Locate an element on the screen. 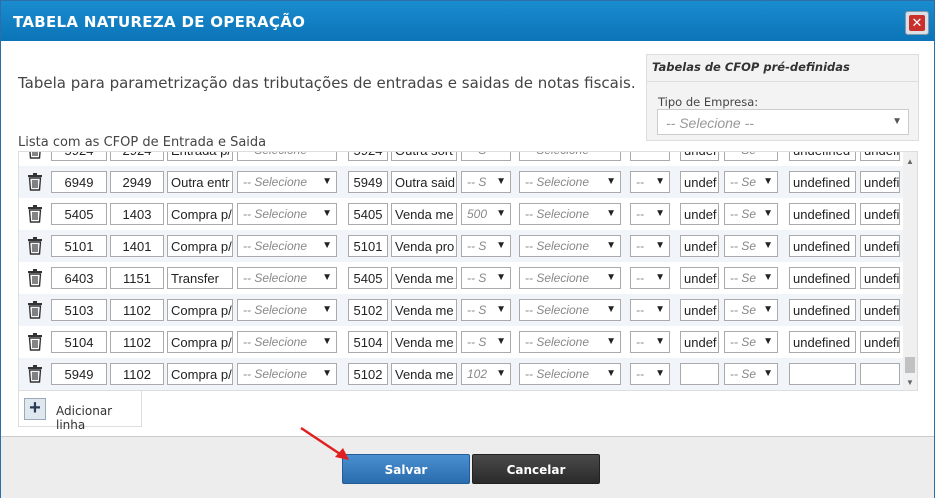 This screenshot has width=935, height=498. table-scrollbar: ▲ ▼ is located at coordinates (910, 271).